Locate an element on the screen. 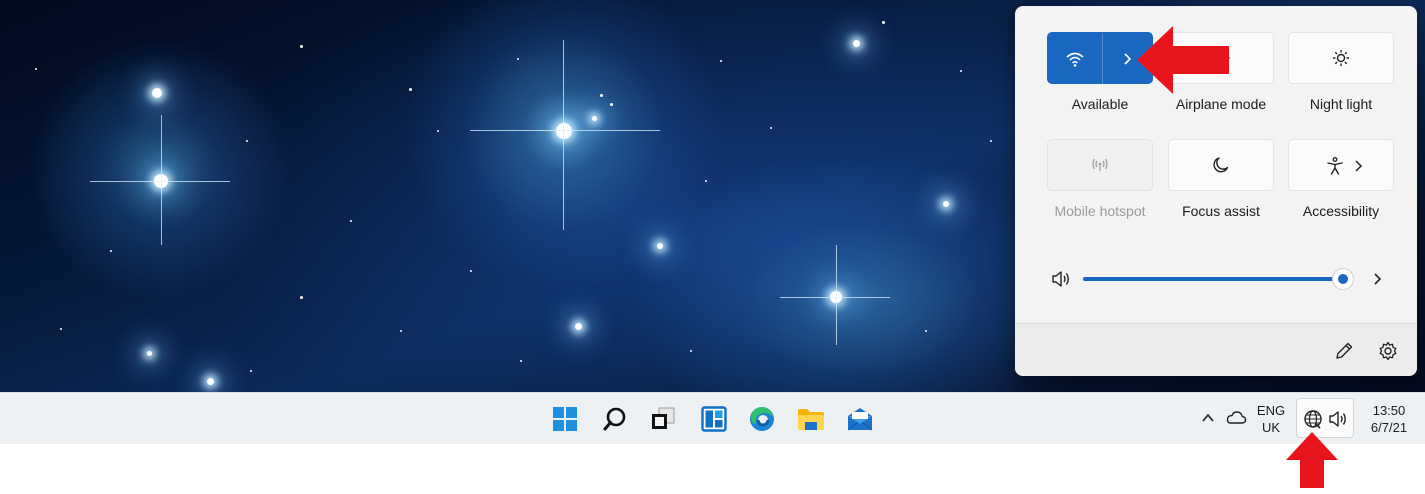 The image size is (1425, 494). start-icon is located at coordinates (565, 419).